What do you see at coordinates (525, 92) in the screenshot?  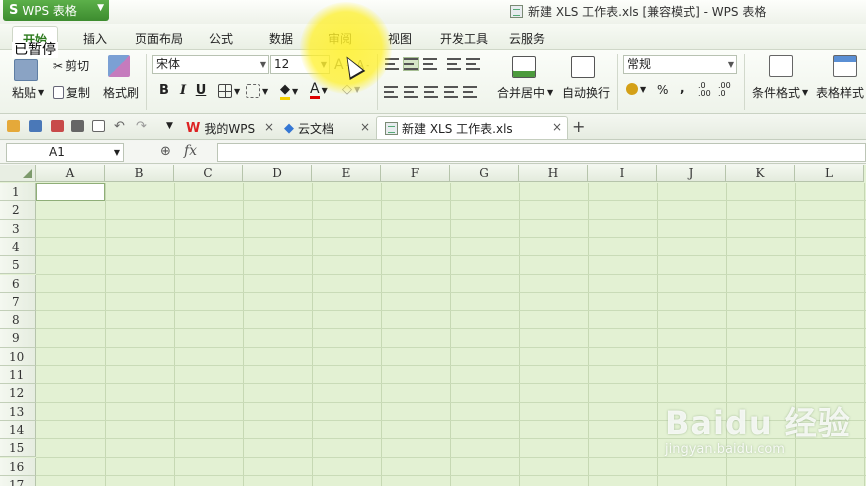 I see `merge-center-button: 合并居中 ▼` at bounding box center [525, 92].